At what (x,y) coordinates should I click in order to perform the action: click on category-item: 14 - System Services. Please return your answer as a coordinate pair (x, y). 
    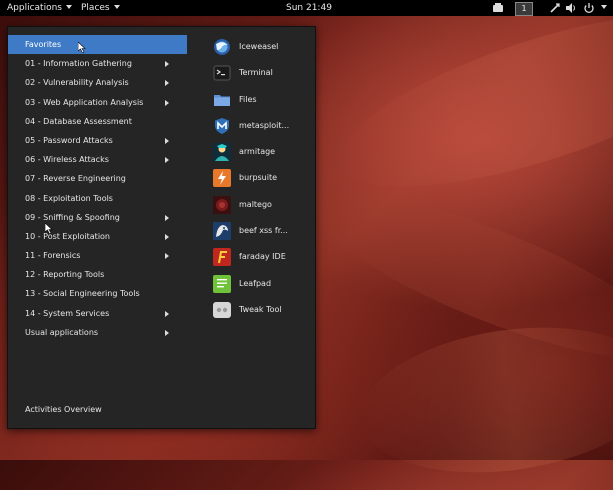
    Looking at the image, I should click on (97, 313).